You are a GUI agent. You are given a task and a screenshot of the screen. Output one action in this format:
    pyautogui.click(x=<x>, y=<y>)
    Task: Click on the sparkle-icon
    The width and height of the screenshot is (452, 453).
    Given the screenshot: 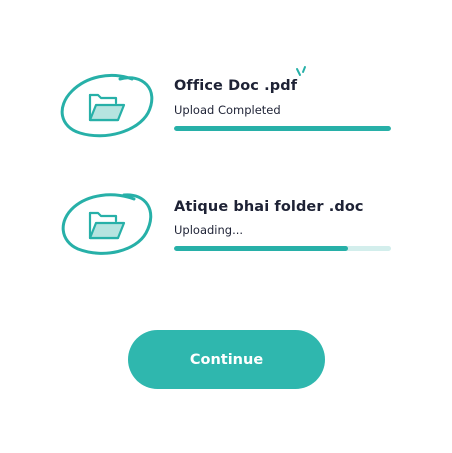 What is the action you would take?
    pyautogui.click(x=301, y=71)
    